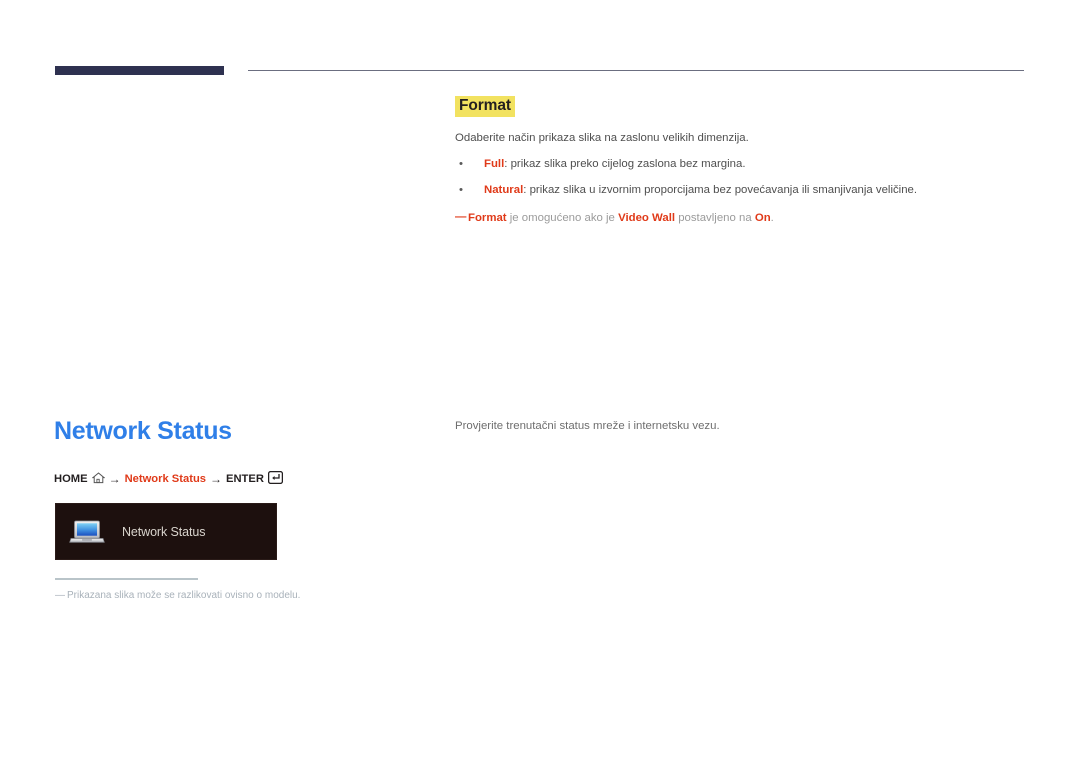 The image size is (1080, 763). I want to click on note-text-2: postavljeno na, so click(715, 217).